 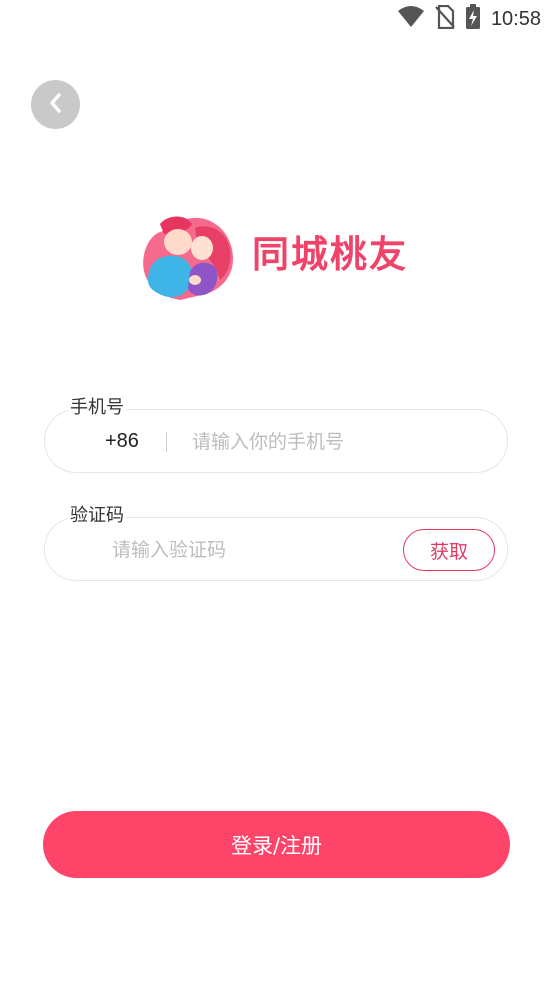 I want to click on battery-charging-icon, so click(x=473, y=19).